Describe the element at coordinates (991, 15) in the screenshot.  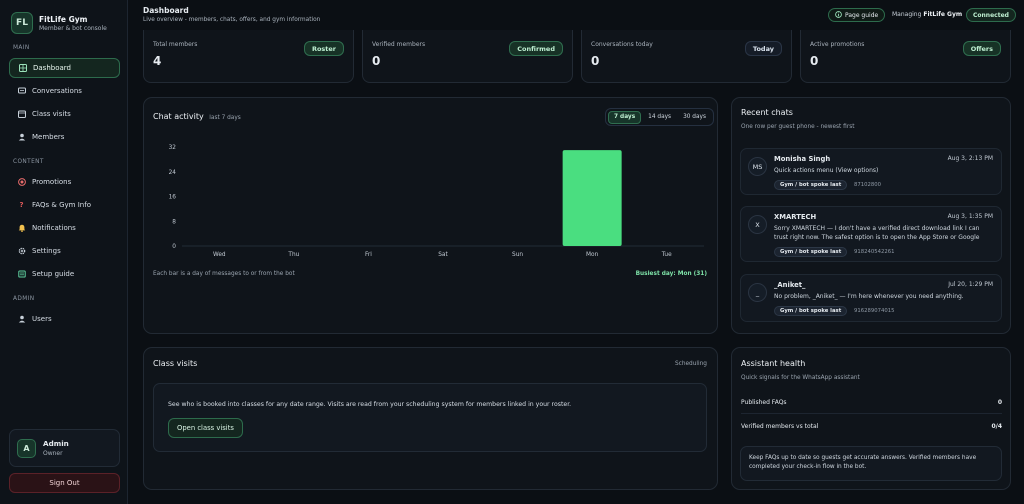
I see `status-badge: Connected` at that location.